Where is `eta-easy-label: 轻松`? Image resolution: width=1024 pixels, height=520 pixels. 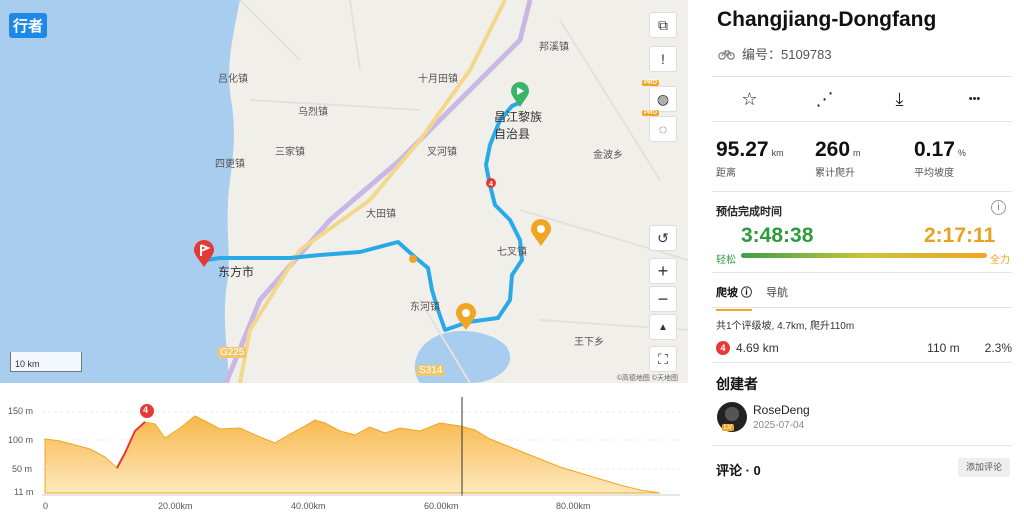 eta-easy-label: 轻松 is located at coordinates (726, 260).